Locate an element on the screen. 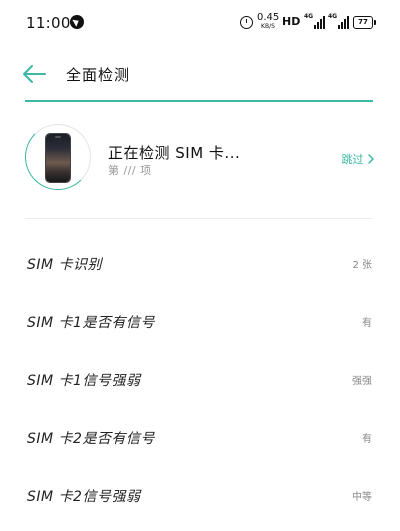 The image size is (400, 531). back-arrow-icon is located at coordinates (34, 74).